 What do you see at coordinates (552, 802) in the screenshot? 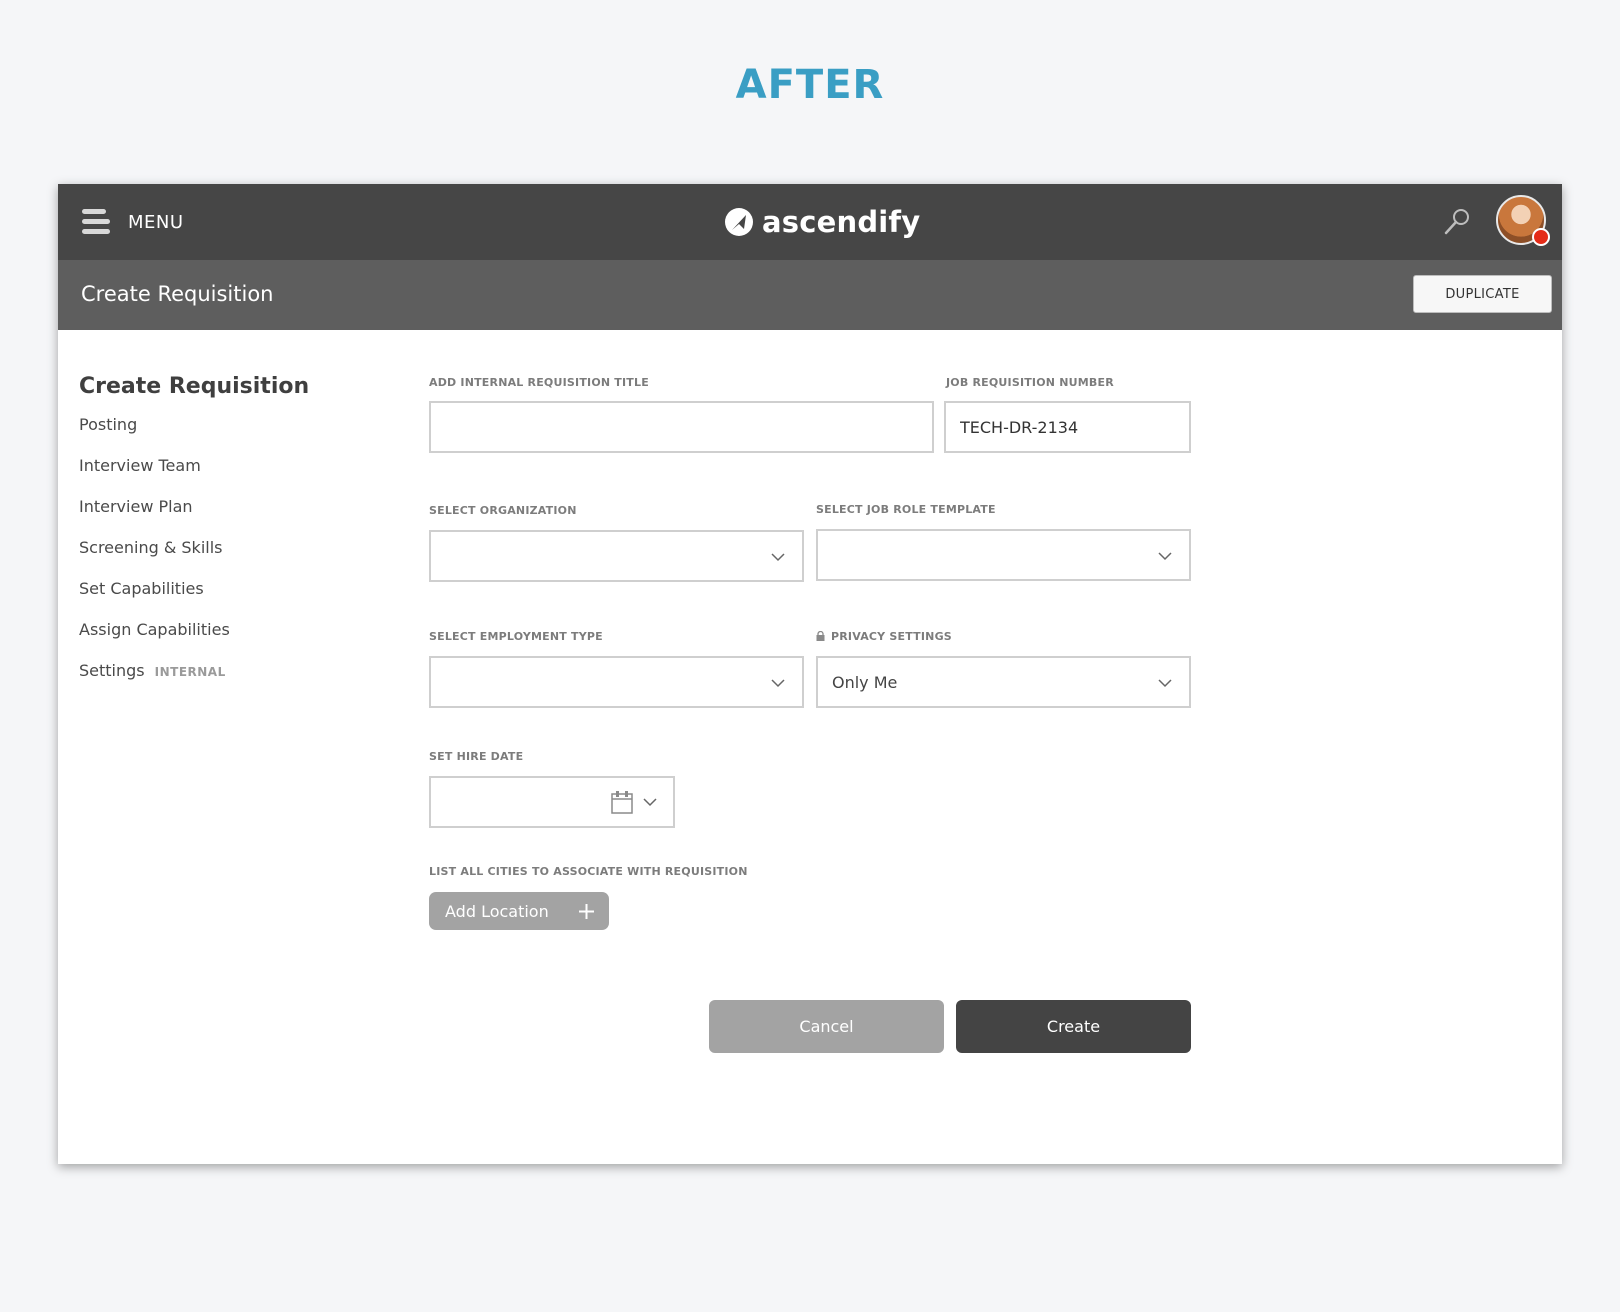
I see `hire-date-picker` at bounding box center [552, 802].